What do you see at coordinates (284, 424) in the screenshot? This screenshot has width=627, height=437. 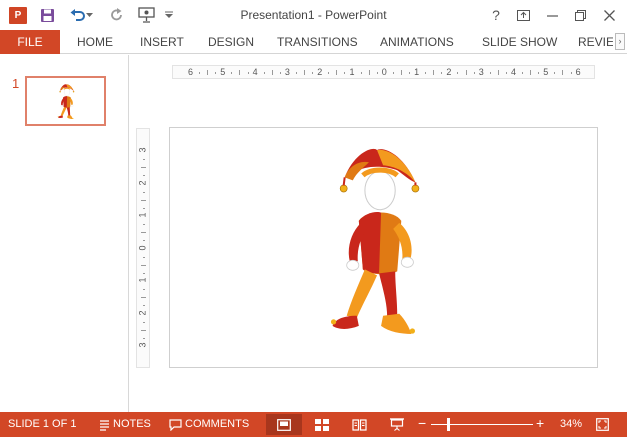 I see `normal-view-icon` at bounding box center [284, 424].